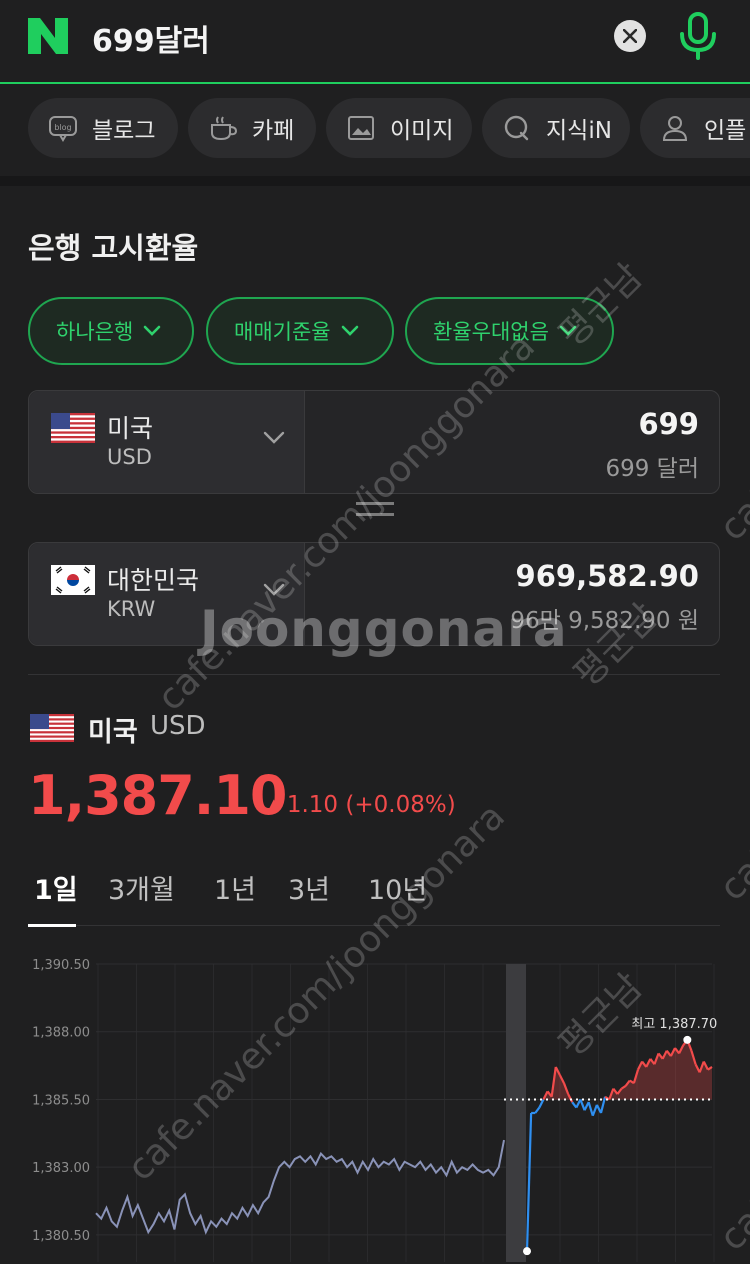 The width and height of the screenshot is (750, 1264). Describe the element at coordinates (61, 1033) in the screenshot. I see `y-tick-label: 1,388.00` at that location.